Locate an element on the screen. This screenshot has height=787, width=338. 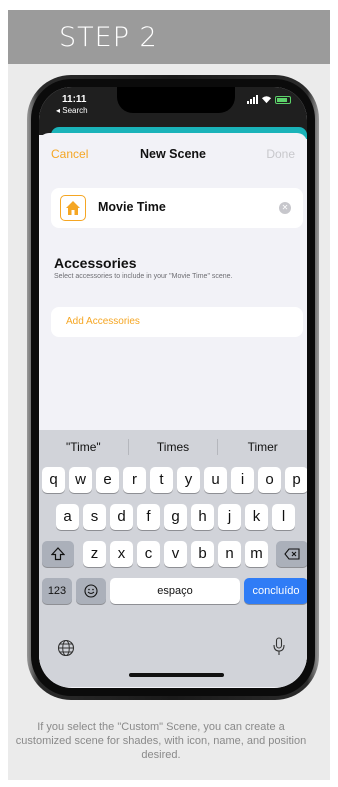
shift-key is located at coordinates (58, 554).